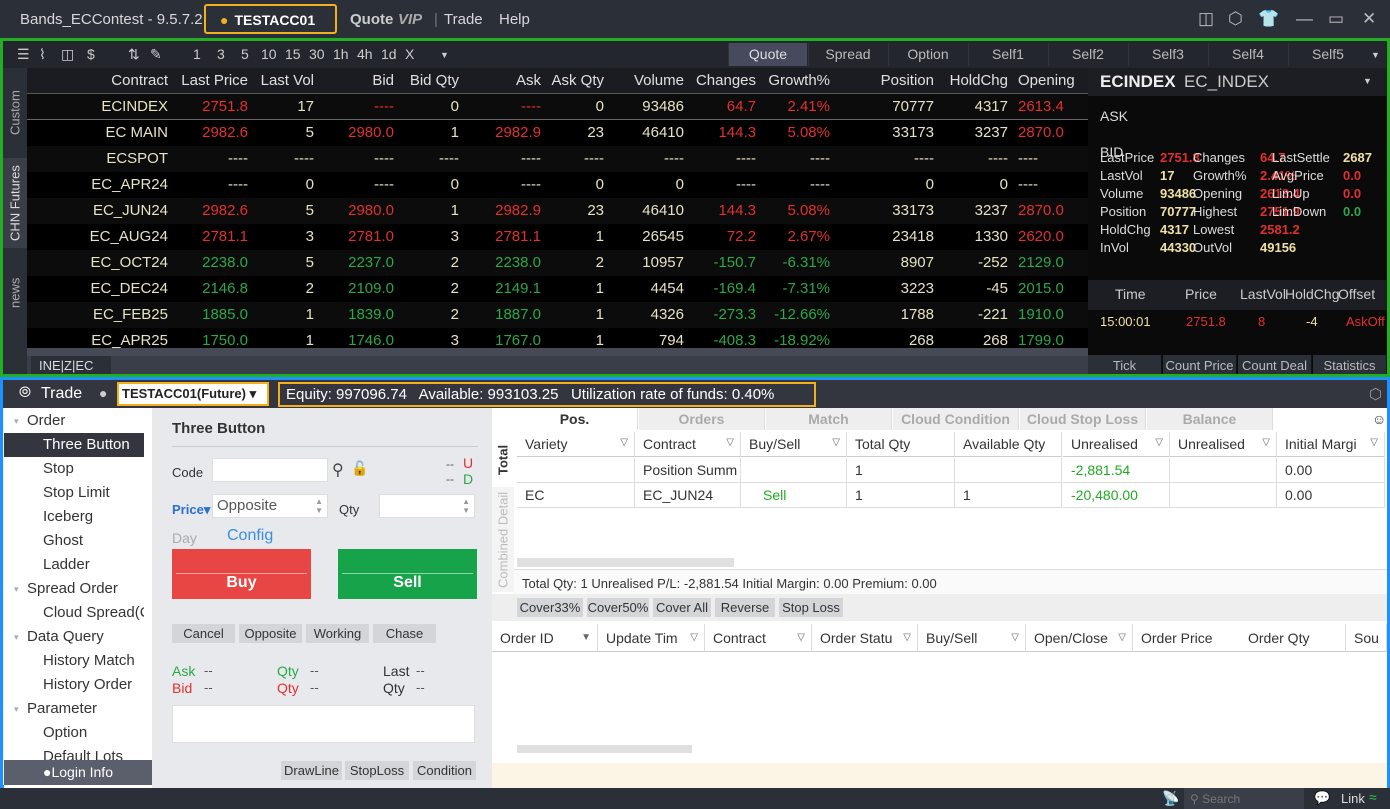  Describe the element at coordinates (1375, 55) in the screenshot. I see `tabs-dropdown-icon: ▼` at that location.